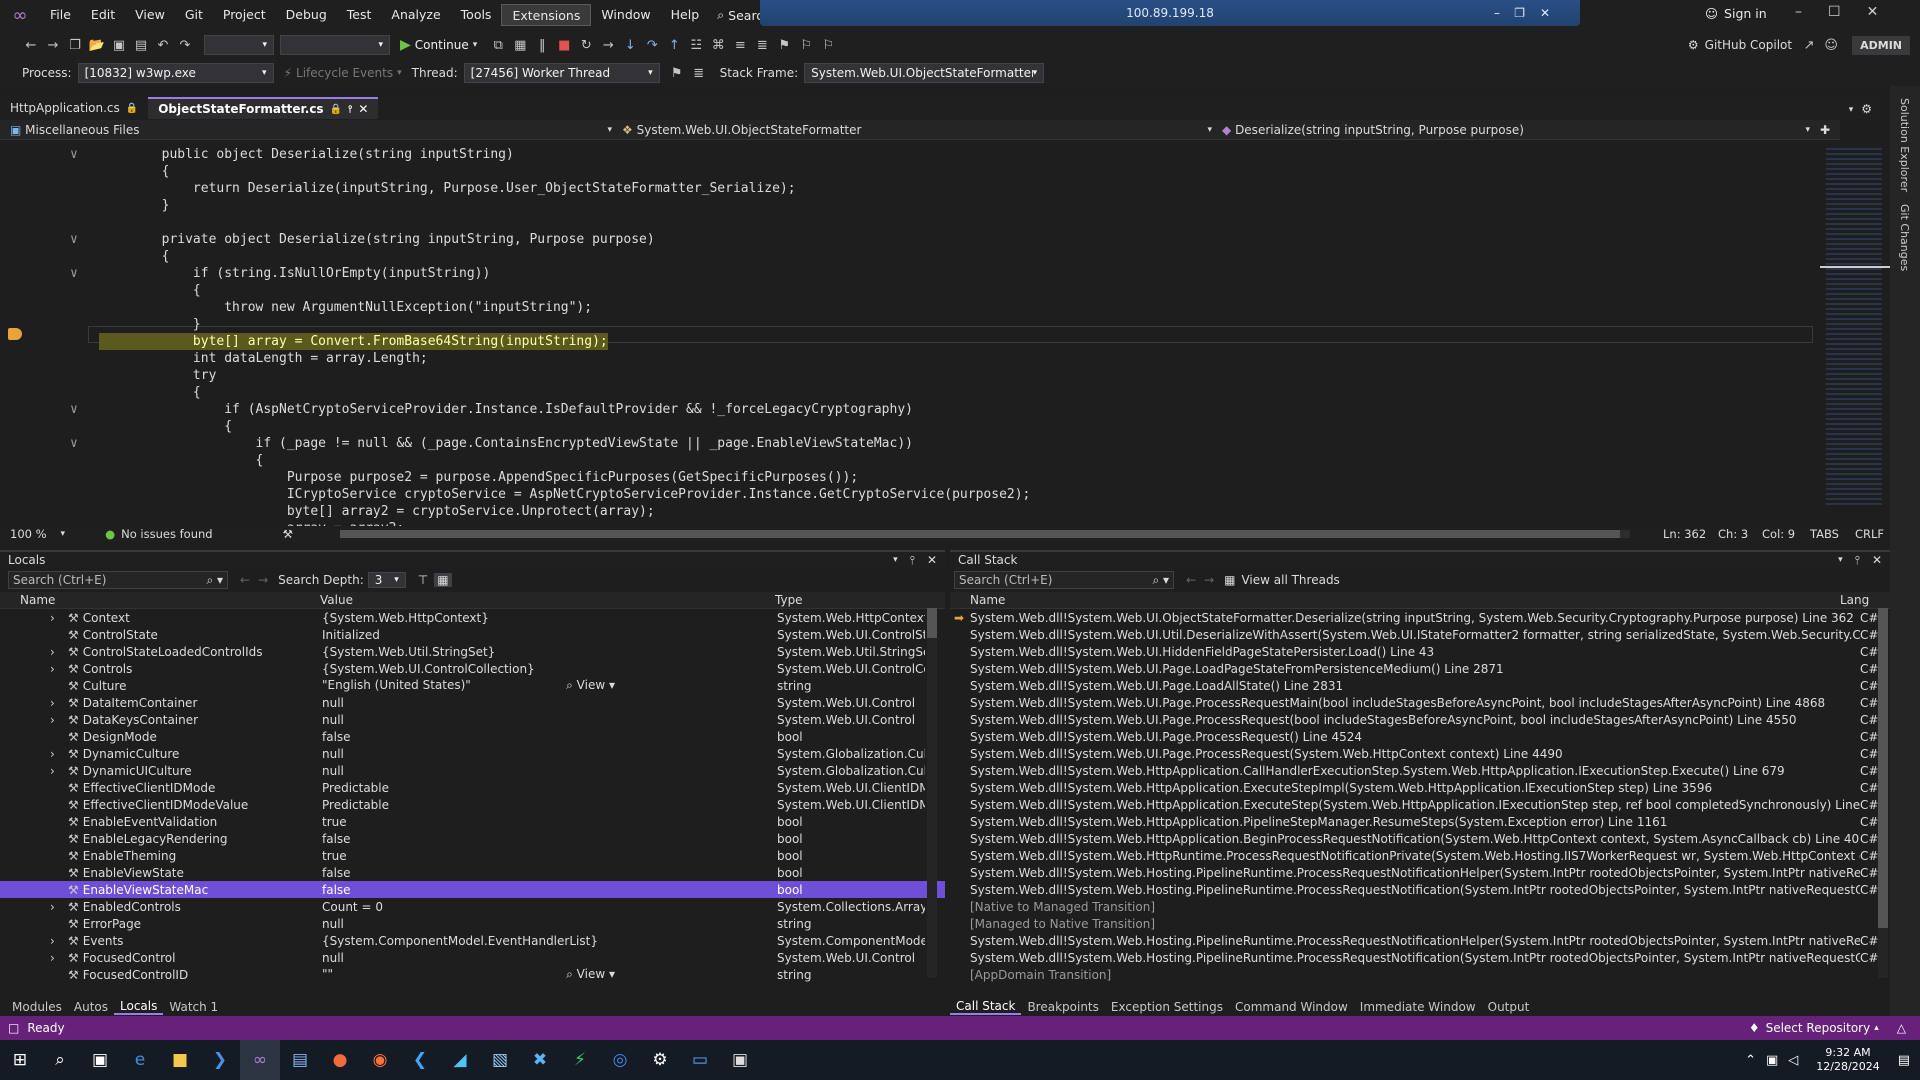  I want to click on tab-watch-1: Watch 1, so click(193, 1007).